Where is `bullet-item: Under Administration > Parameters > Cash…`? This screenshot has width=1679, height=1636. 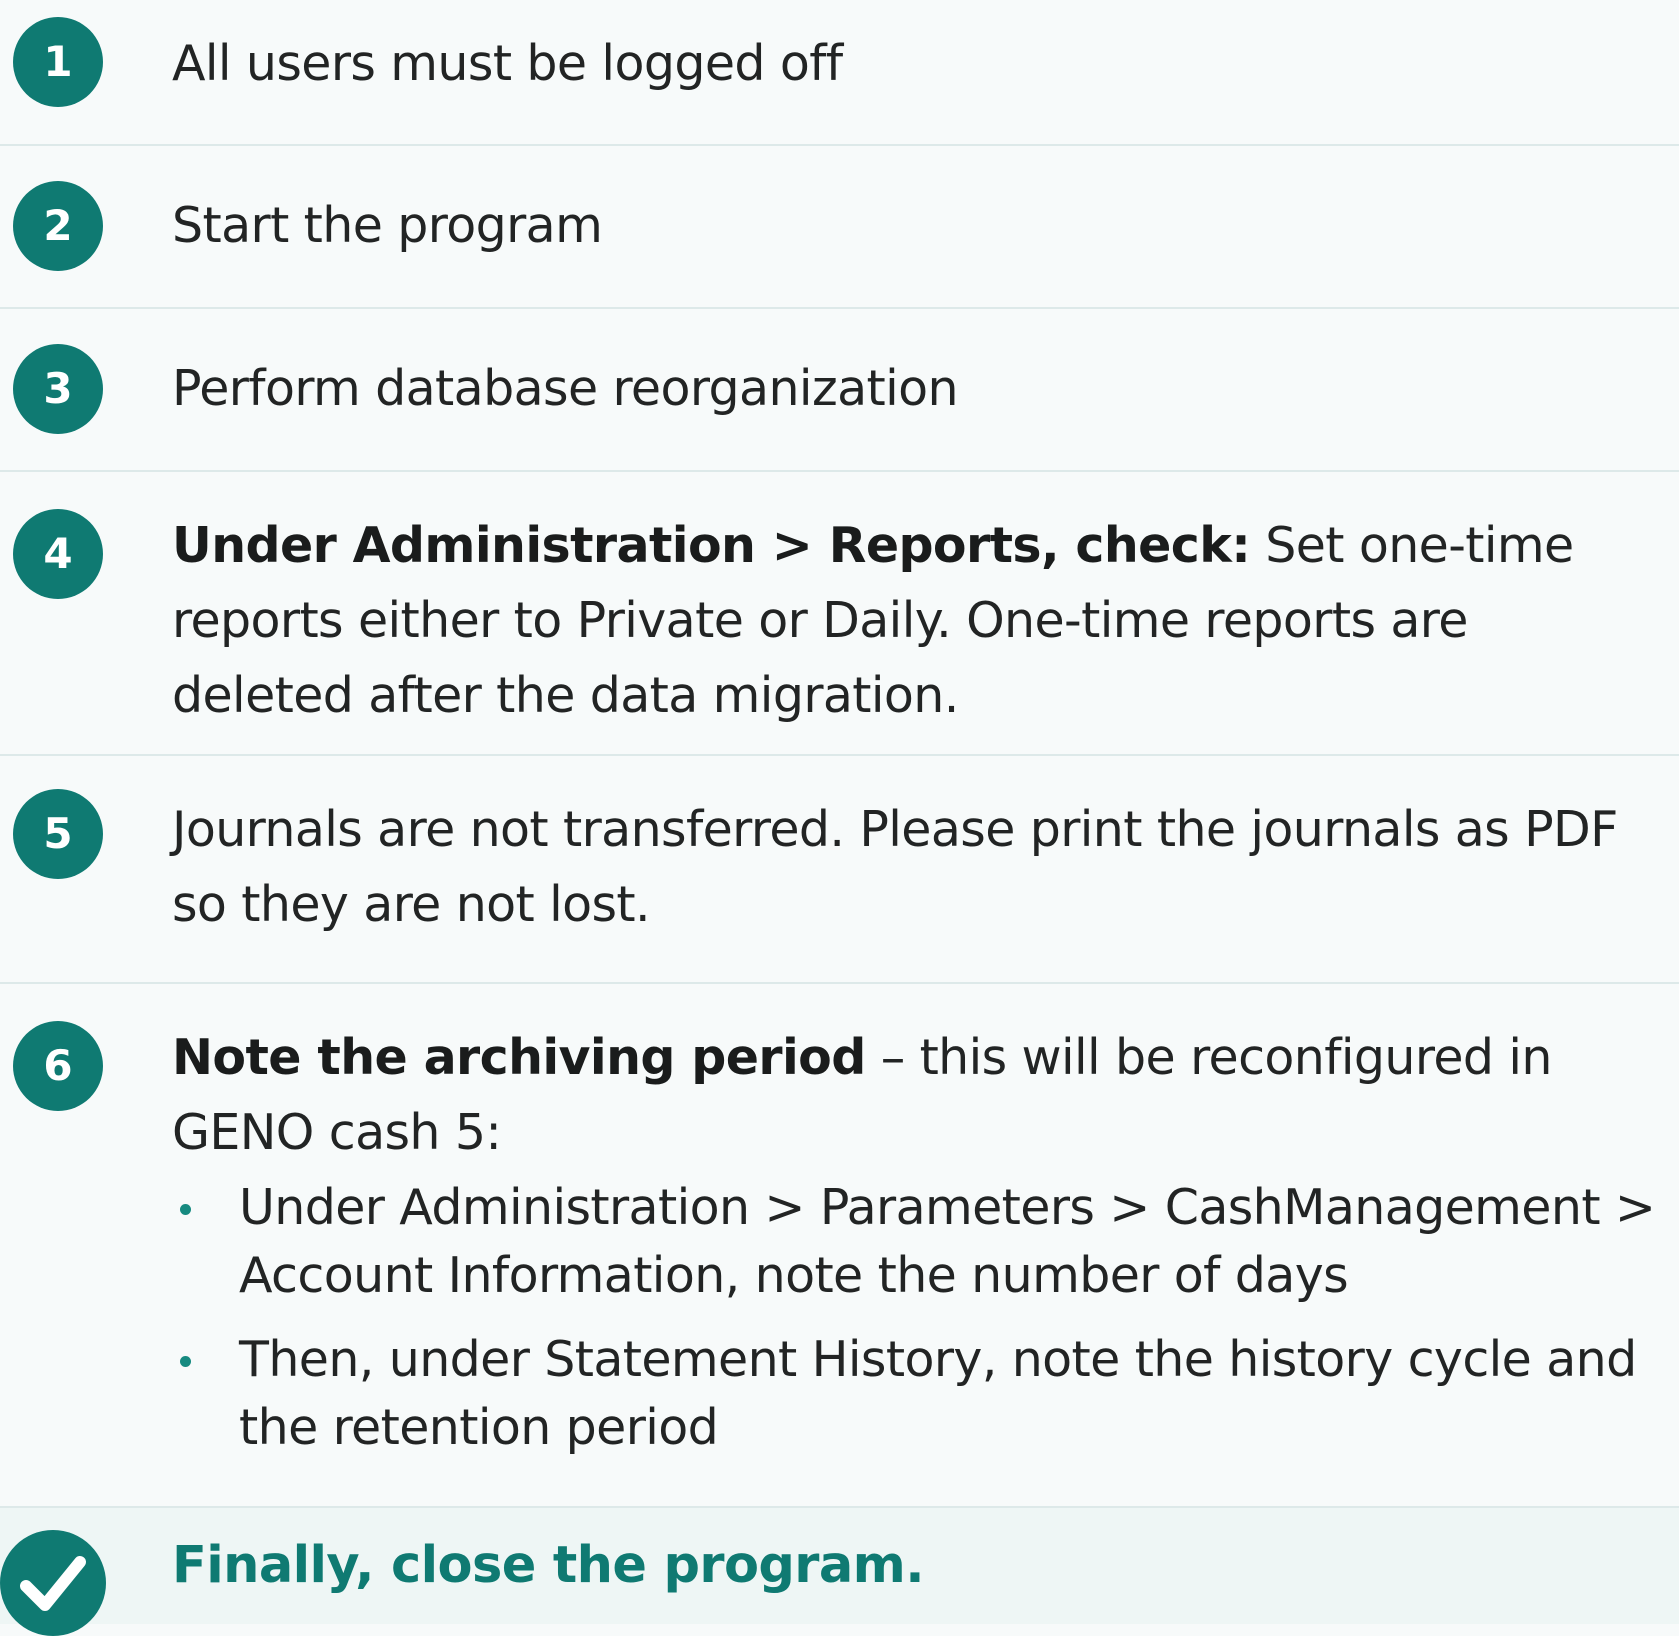 bullet-item: Under Administration > Parameters > Cash… is located at coordinates (915, 1242).